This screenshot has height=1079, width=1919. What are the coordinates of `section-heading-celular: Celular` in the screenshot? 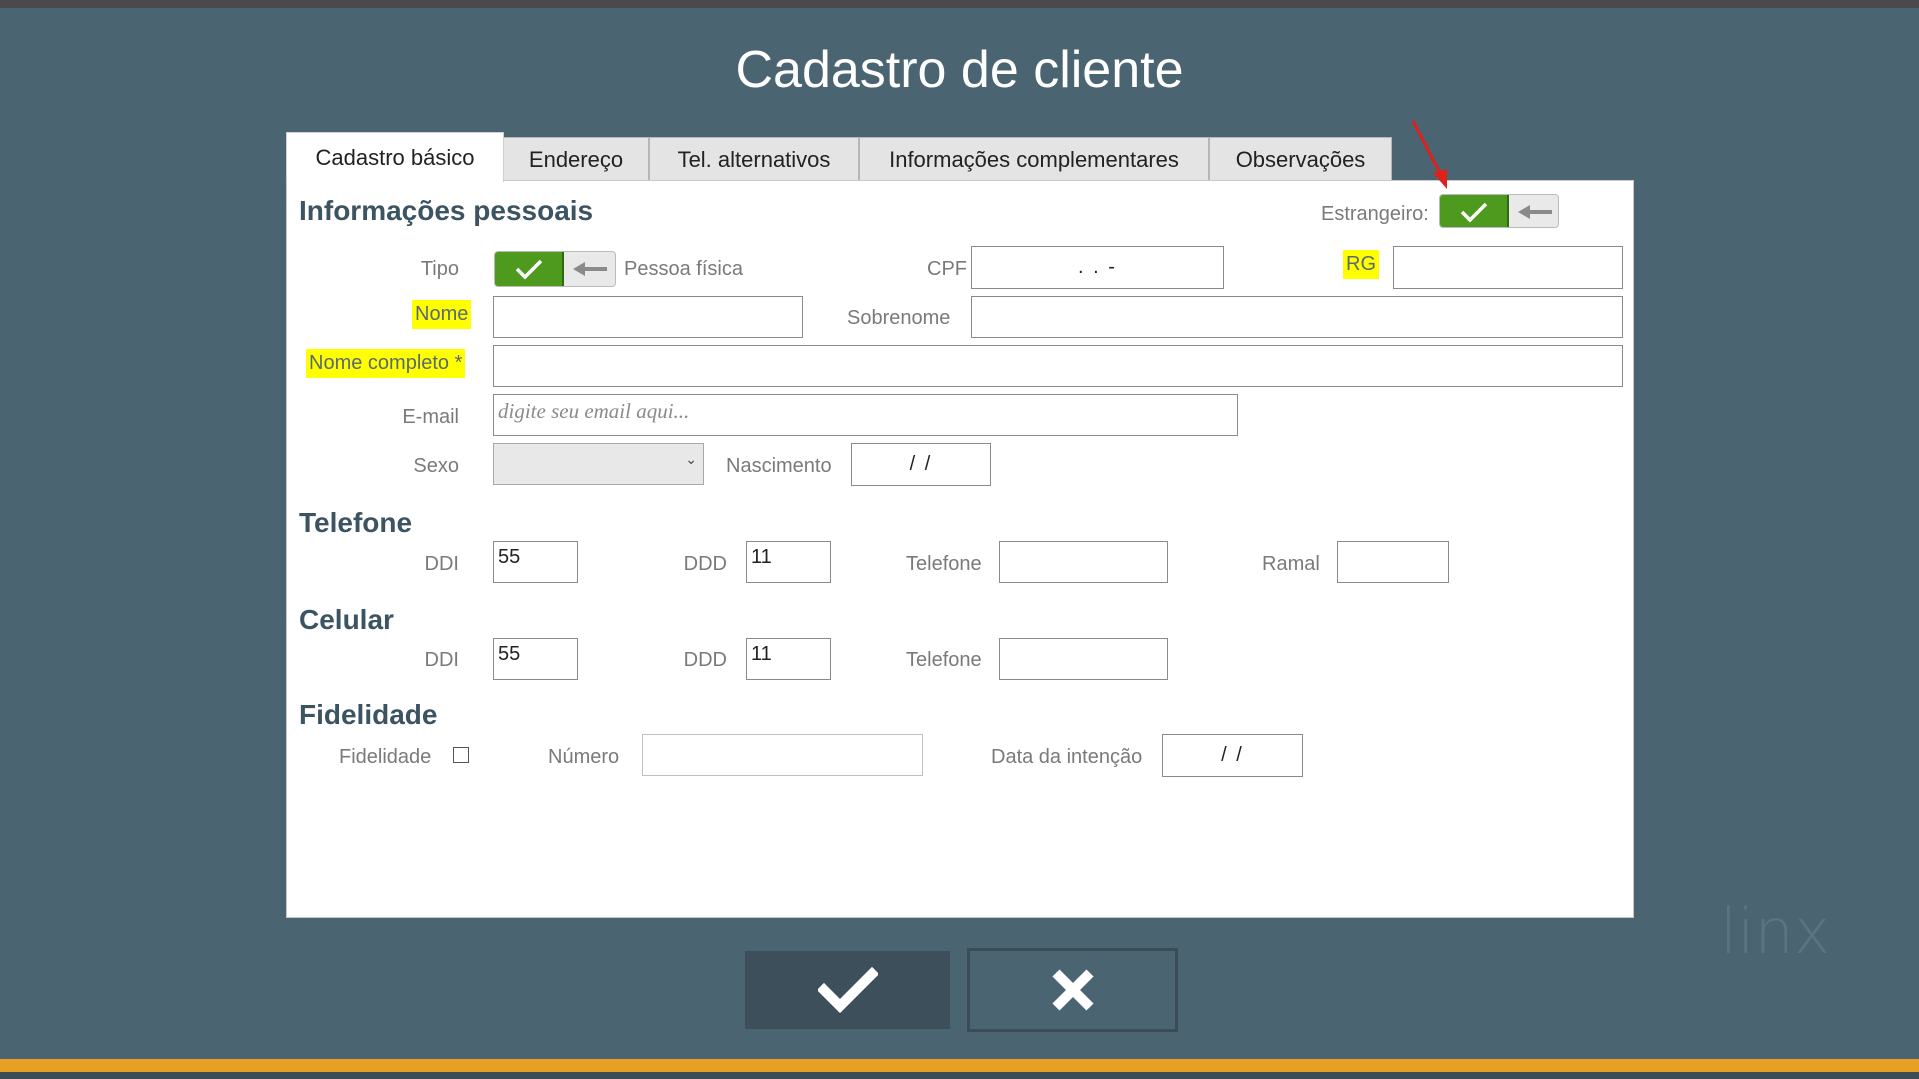 It's located at (346, 619).